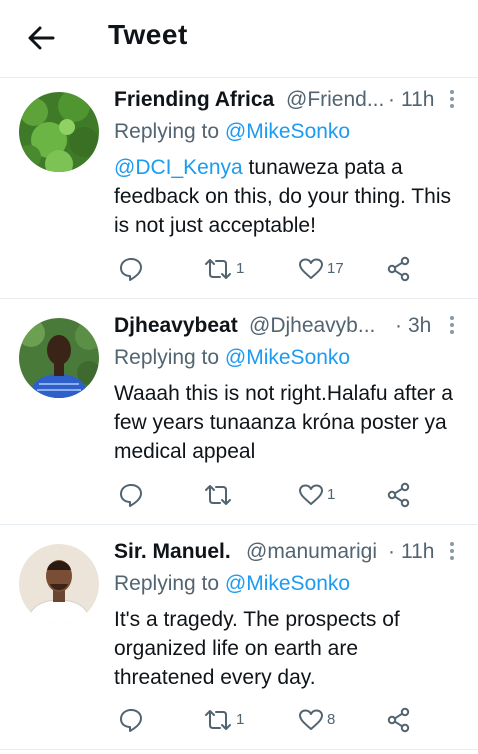 The width and height of the screenshot is (478, 754). I want to click on top-bar: Tweet, so click(239, 39).